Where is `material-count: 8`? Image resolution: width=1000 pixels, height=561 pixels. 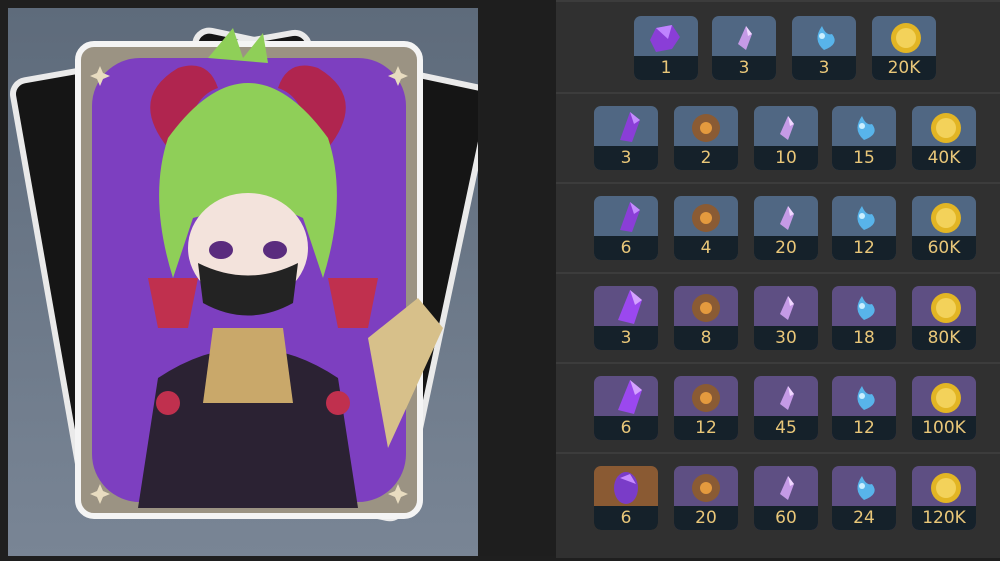
material-count: 8 is located at coordinates (706, 338).